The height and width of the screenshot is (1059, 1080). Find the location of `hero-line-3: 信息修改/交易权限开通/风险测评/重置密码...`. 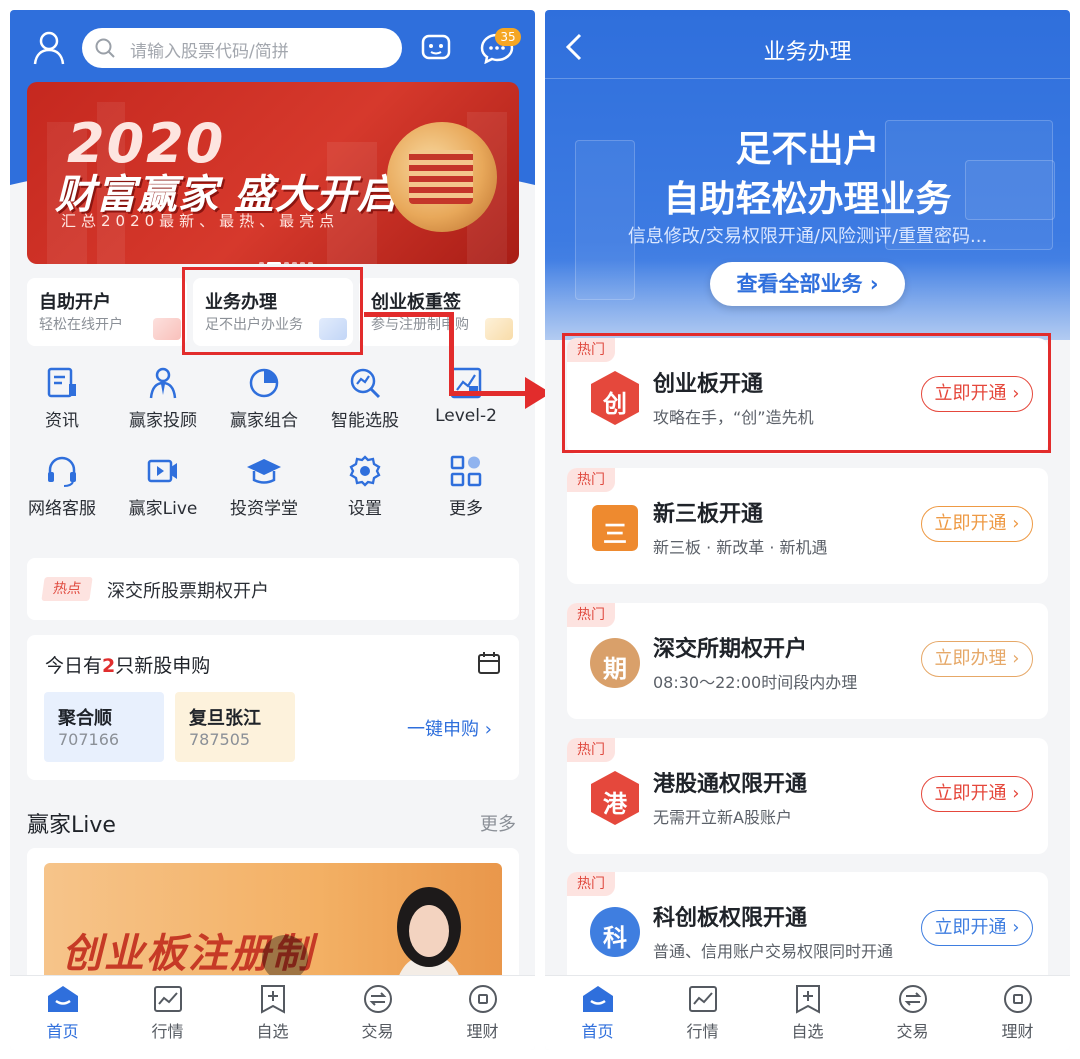

hero-line-3: 信息修改/交易权限开通/风险测评/重置密码... is located at coordinates (807, 236).